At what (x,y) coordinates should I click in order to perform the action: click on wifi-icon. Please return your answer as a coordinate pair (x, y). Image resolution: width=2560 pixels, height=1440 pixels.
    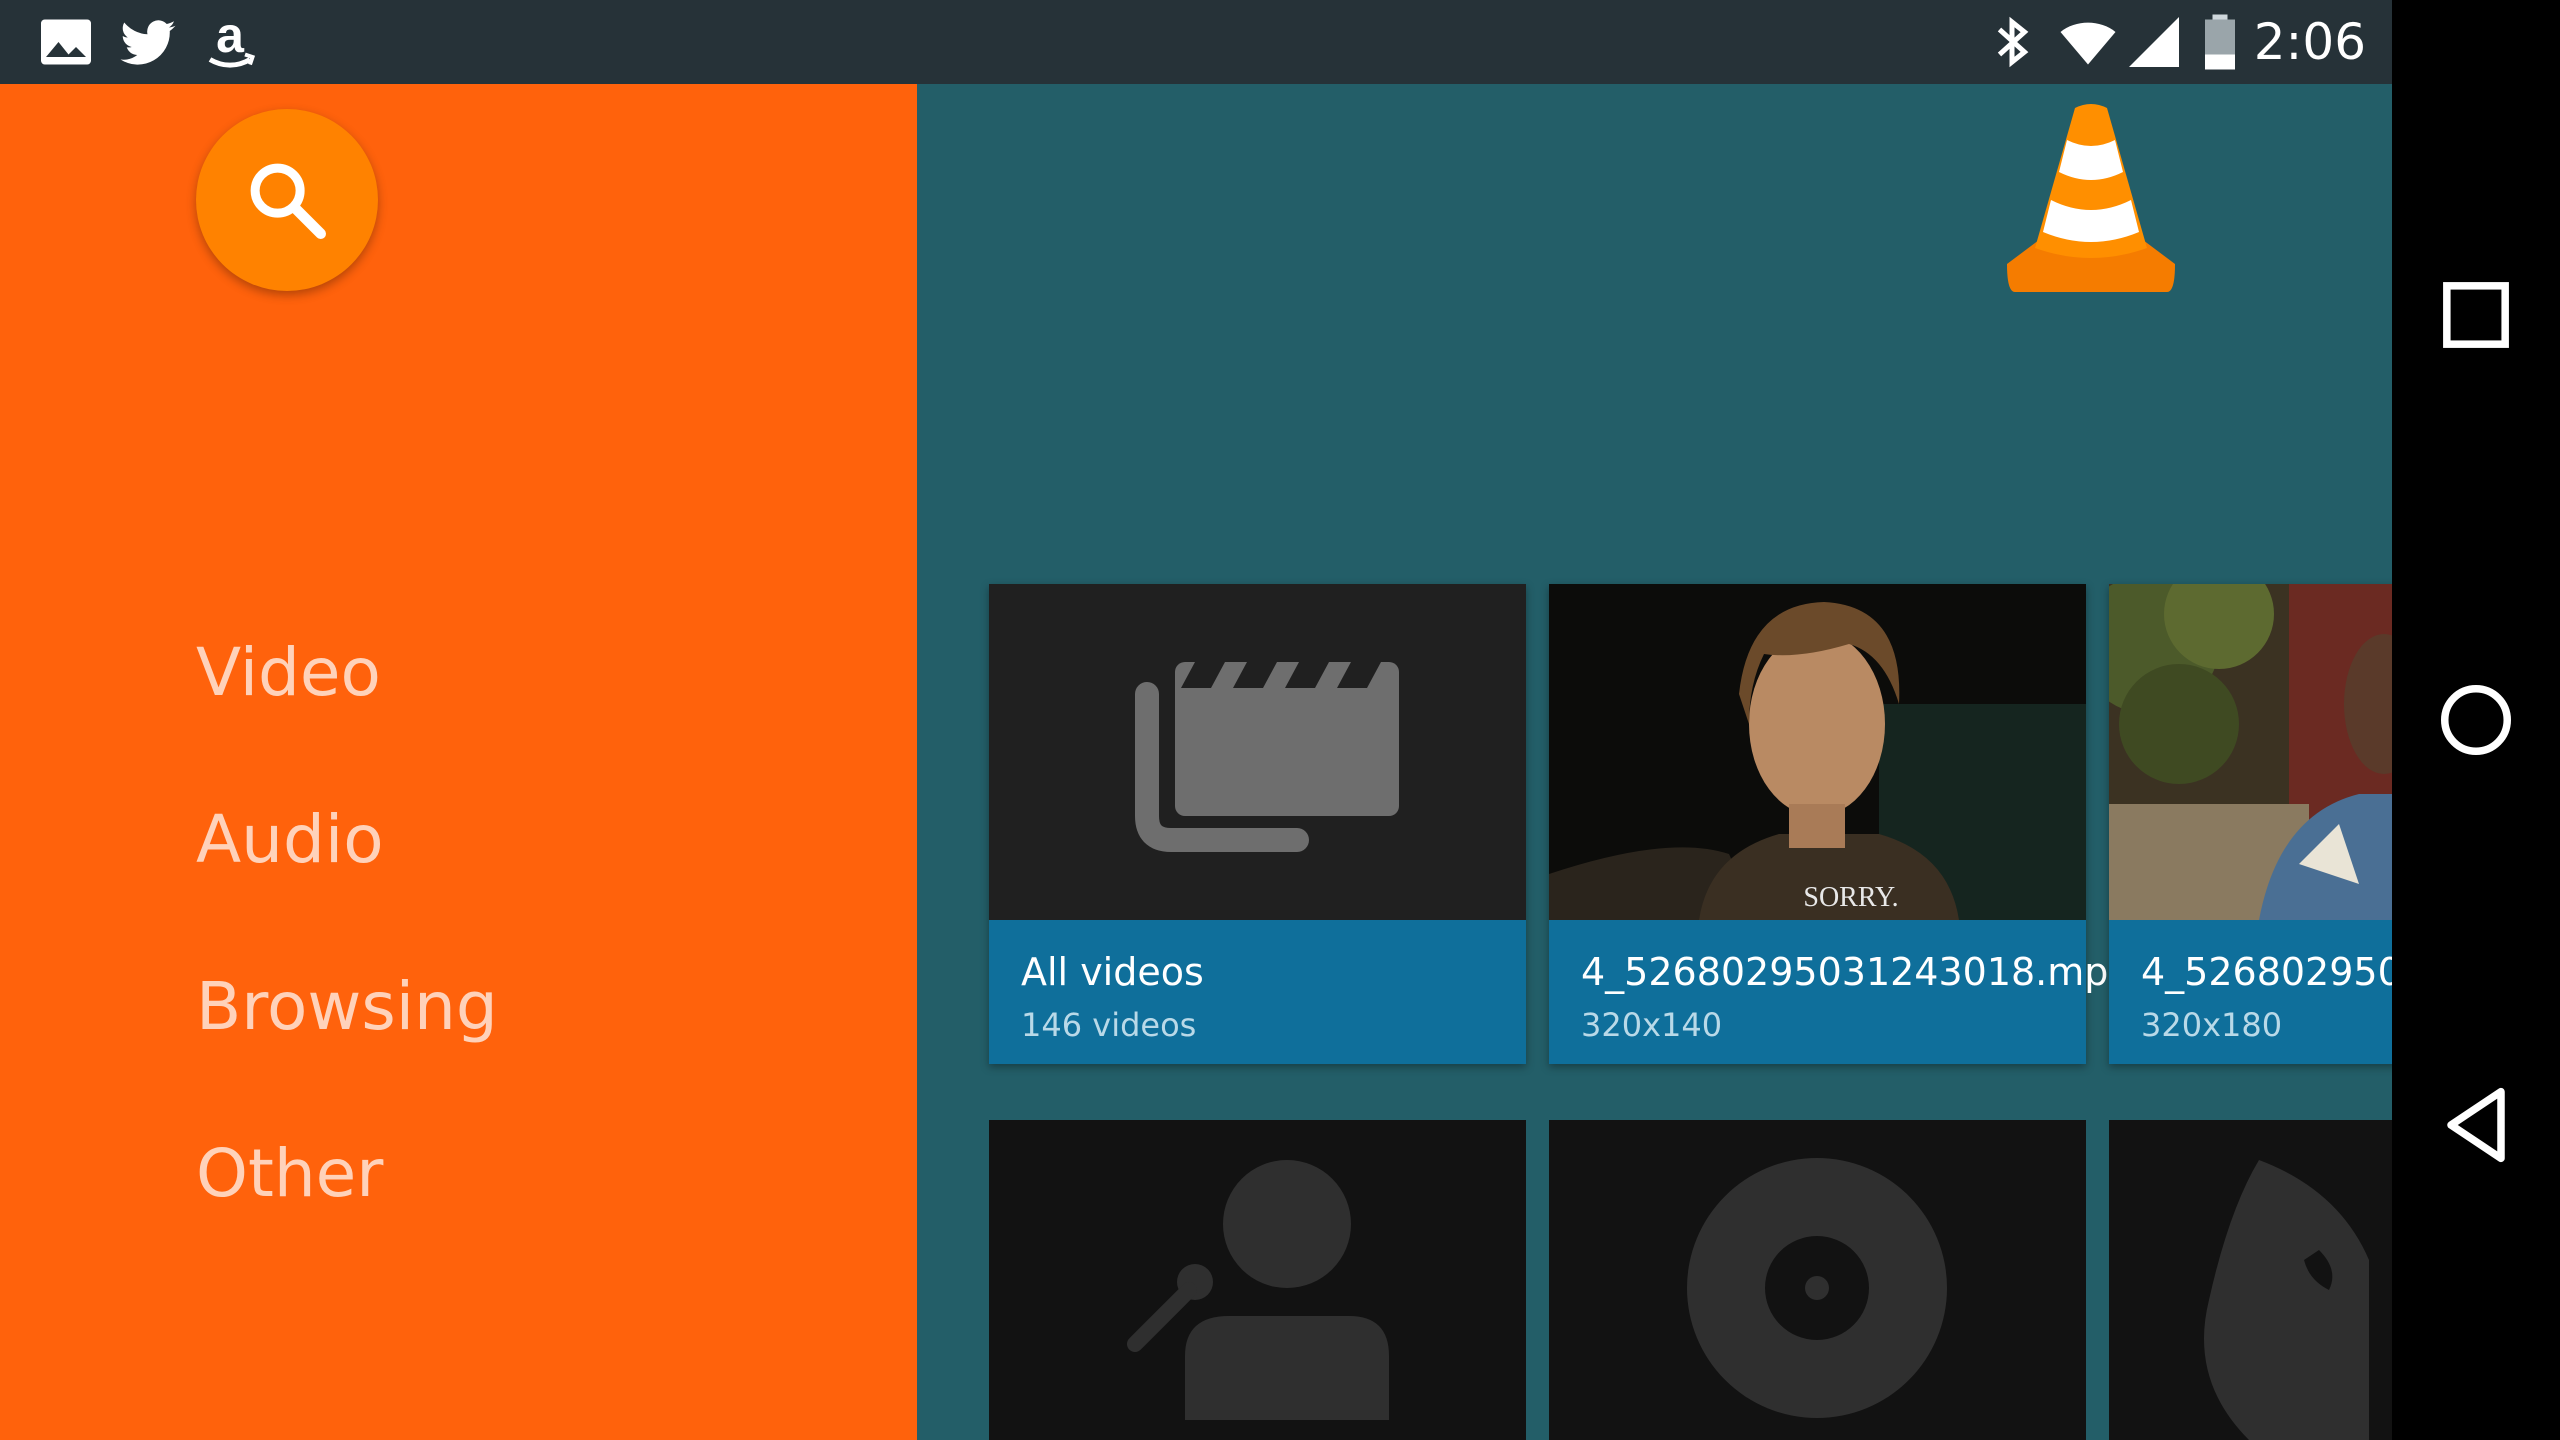
    Looking at the image, I should click on (2088, 42).